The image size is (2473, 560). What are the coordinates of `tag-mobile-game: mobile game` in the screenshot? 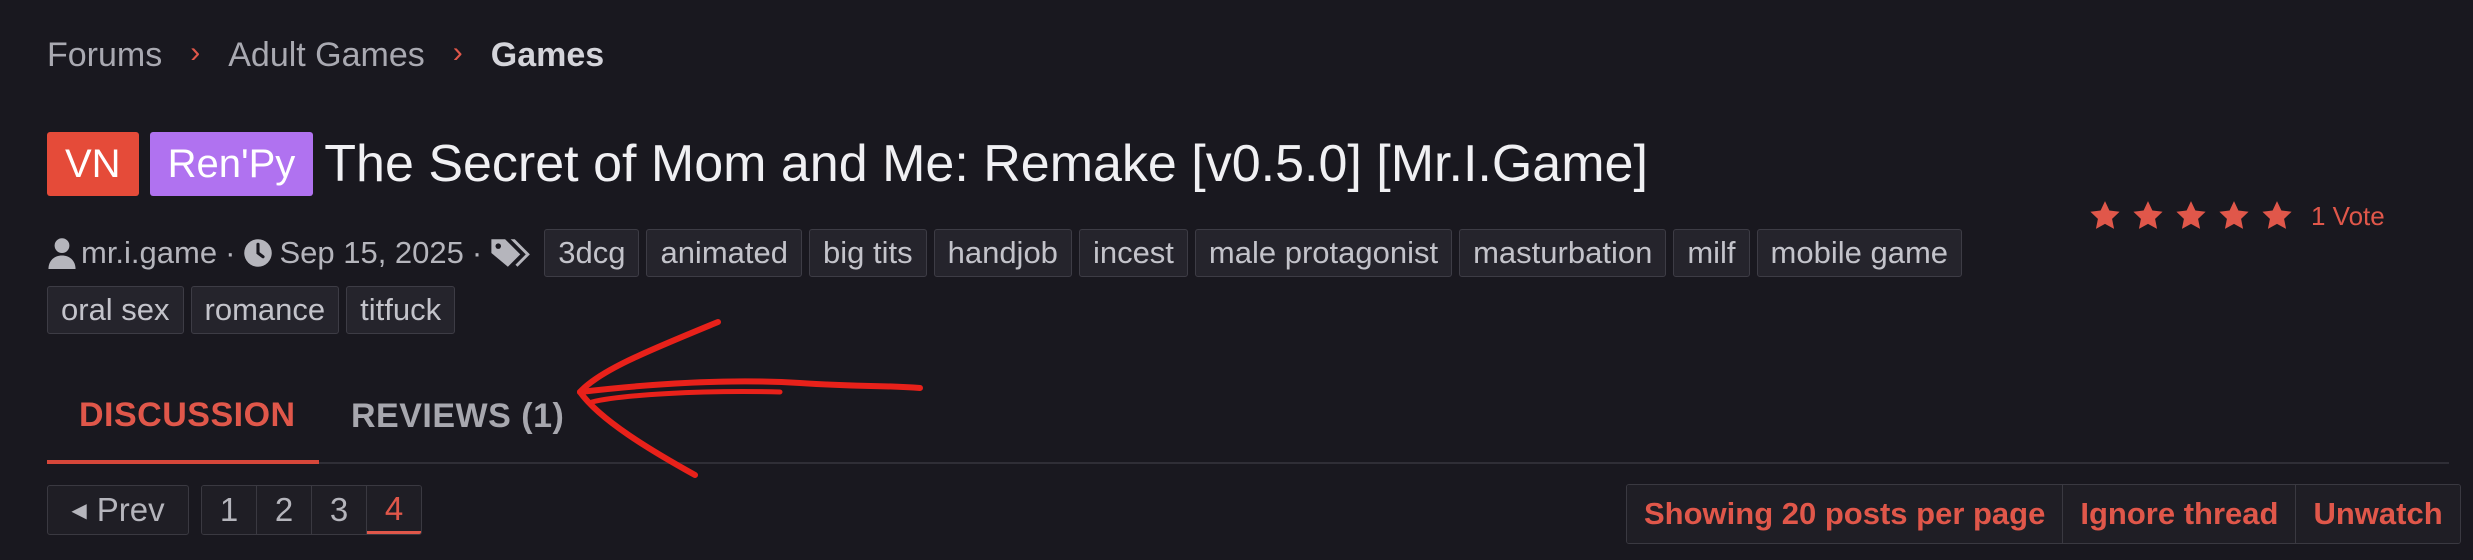 It's located at (1859, 253).